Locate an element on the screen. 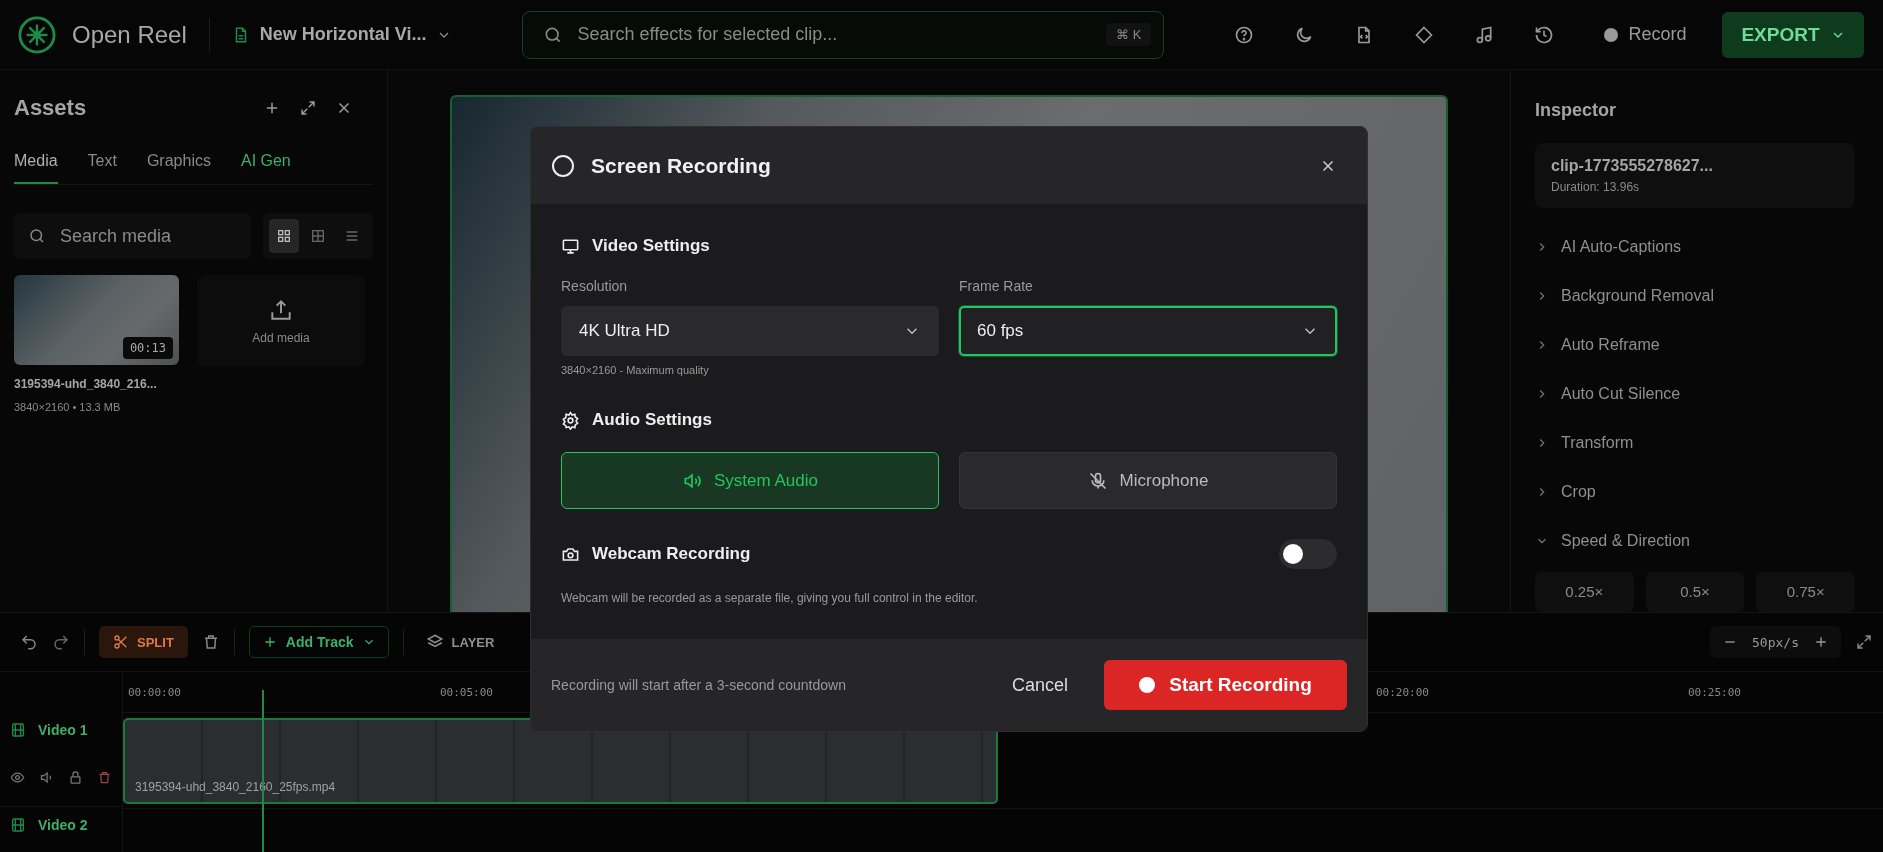  eye-icon is located at coordinates (17, 777).